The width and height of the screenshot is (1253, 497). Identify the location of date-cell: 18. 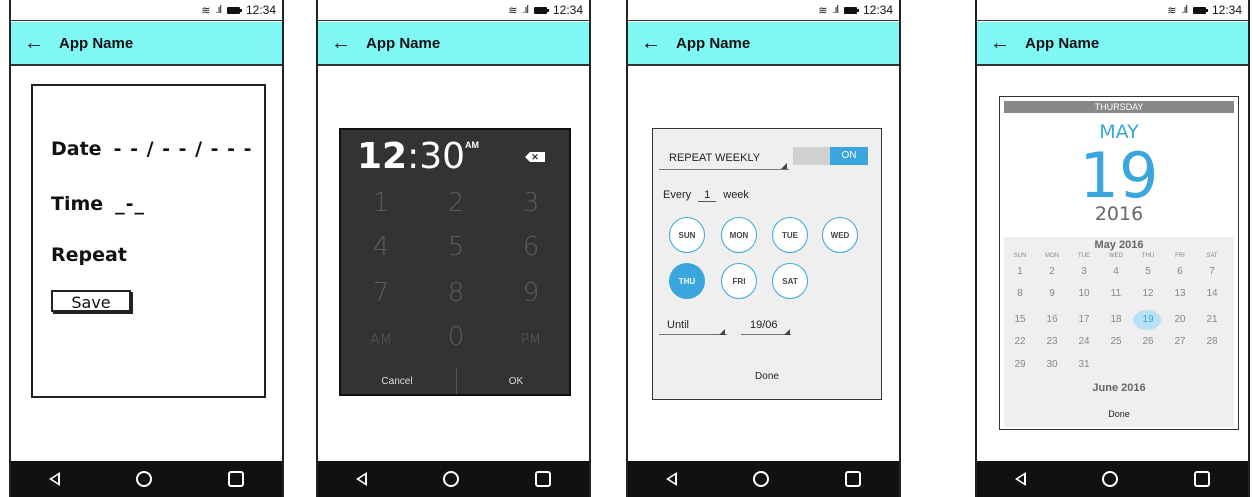
(1116, 319).